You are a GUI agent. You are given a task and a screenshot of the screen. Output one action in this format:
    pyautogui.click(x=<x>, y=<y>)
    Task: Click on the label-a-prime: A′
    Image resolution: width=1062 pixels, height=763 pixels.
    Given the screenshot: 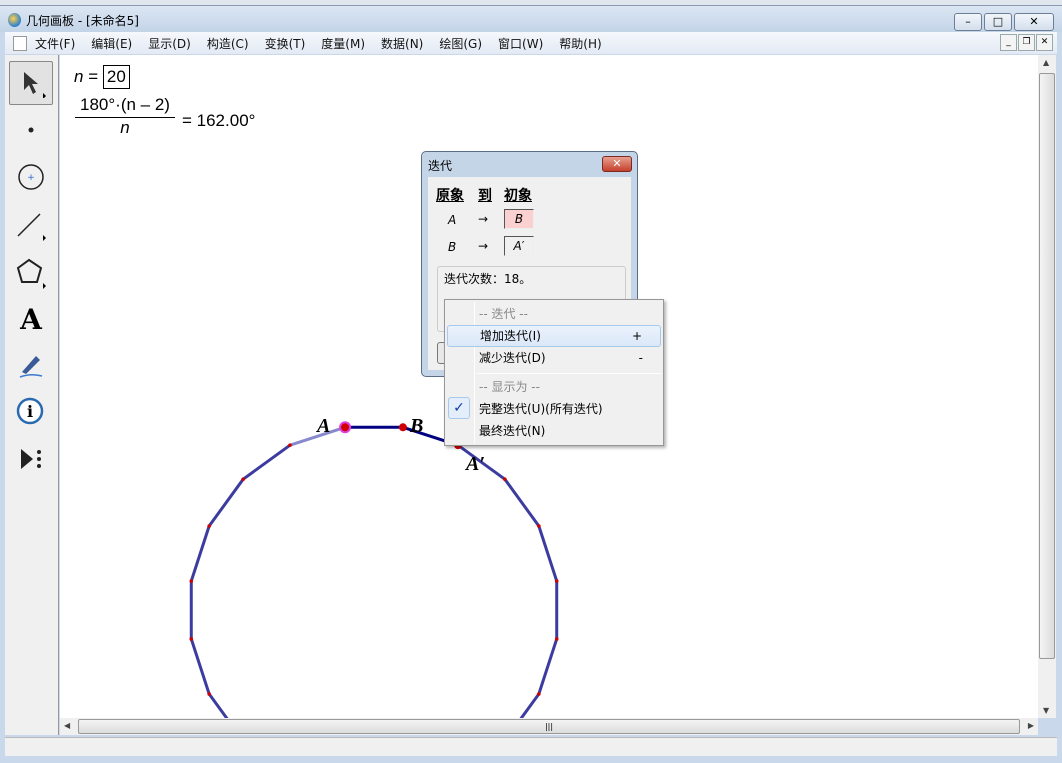 What is the action you would take?
    pyautogui.click(x=475, y=464)
    